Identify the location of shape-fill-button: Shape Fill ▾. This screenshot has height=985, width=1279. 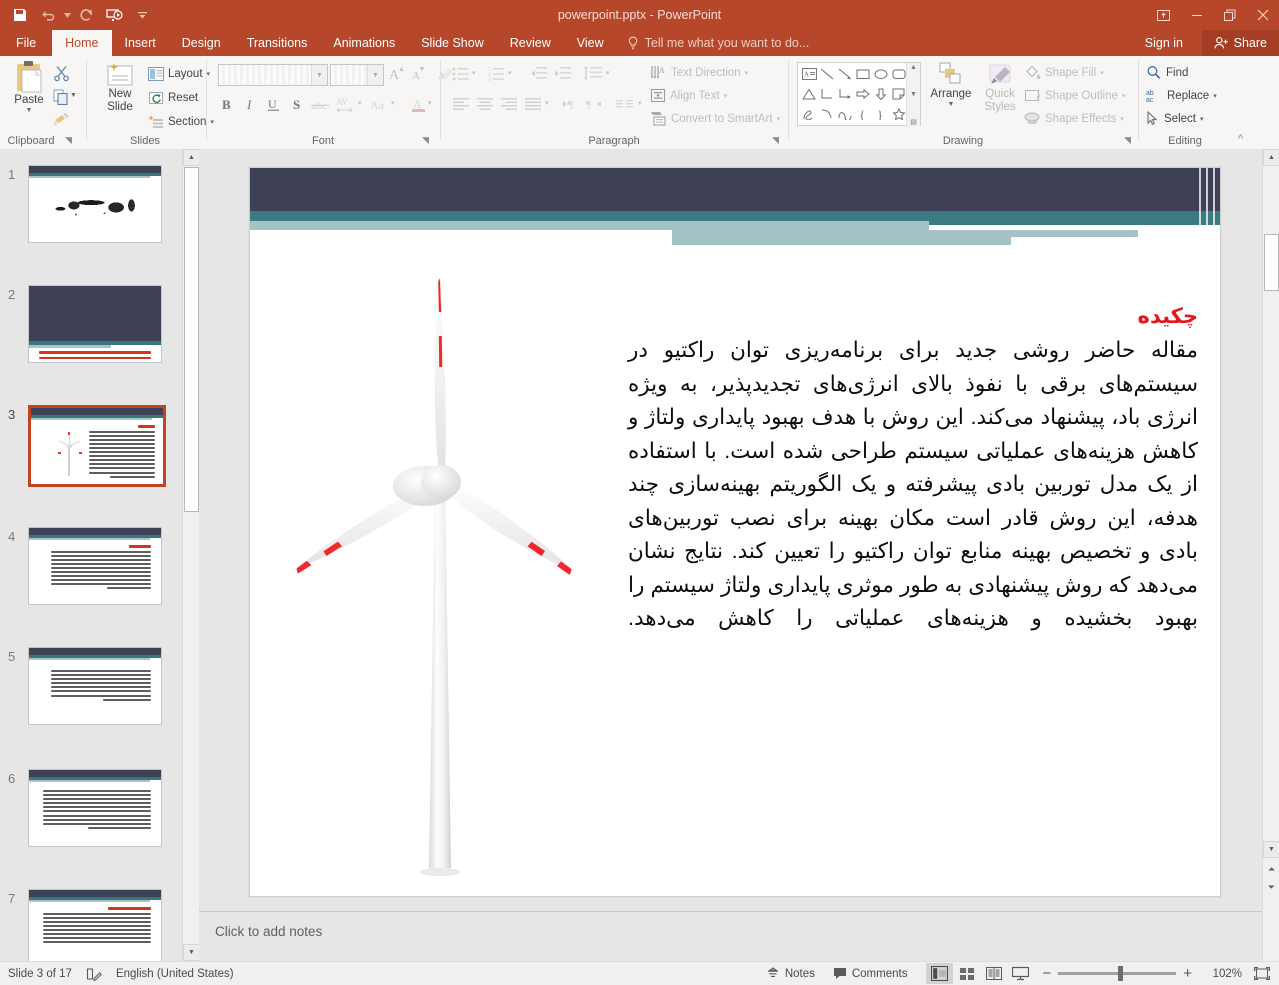
(1064, 72).